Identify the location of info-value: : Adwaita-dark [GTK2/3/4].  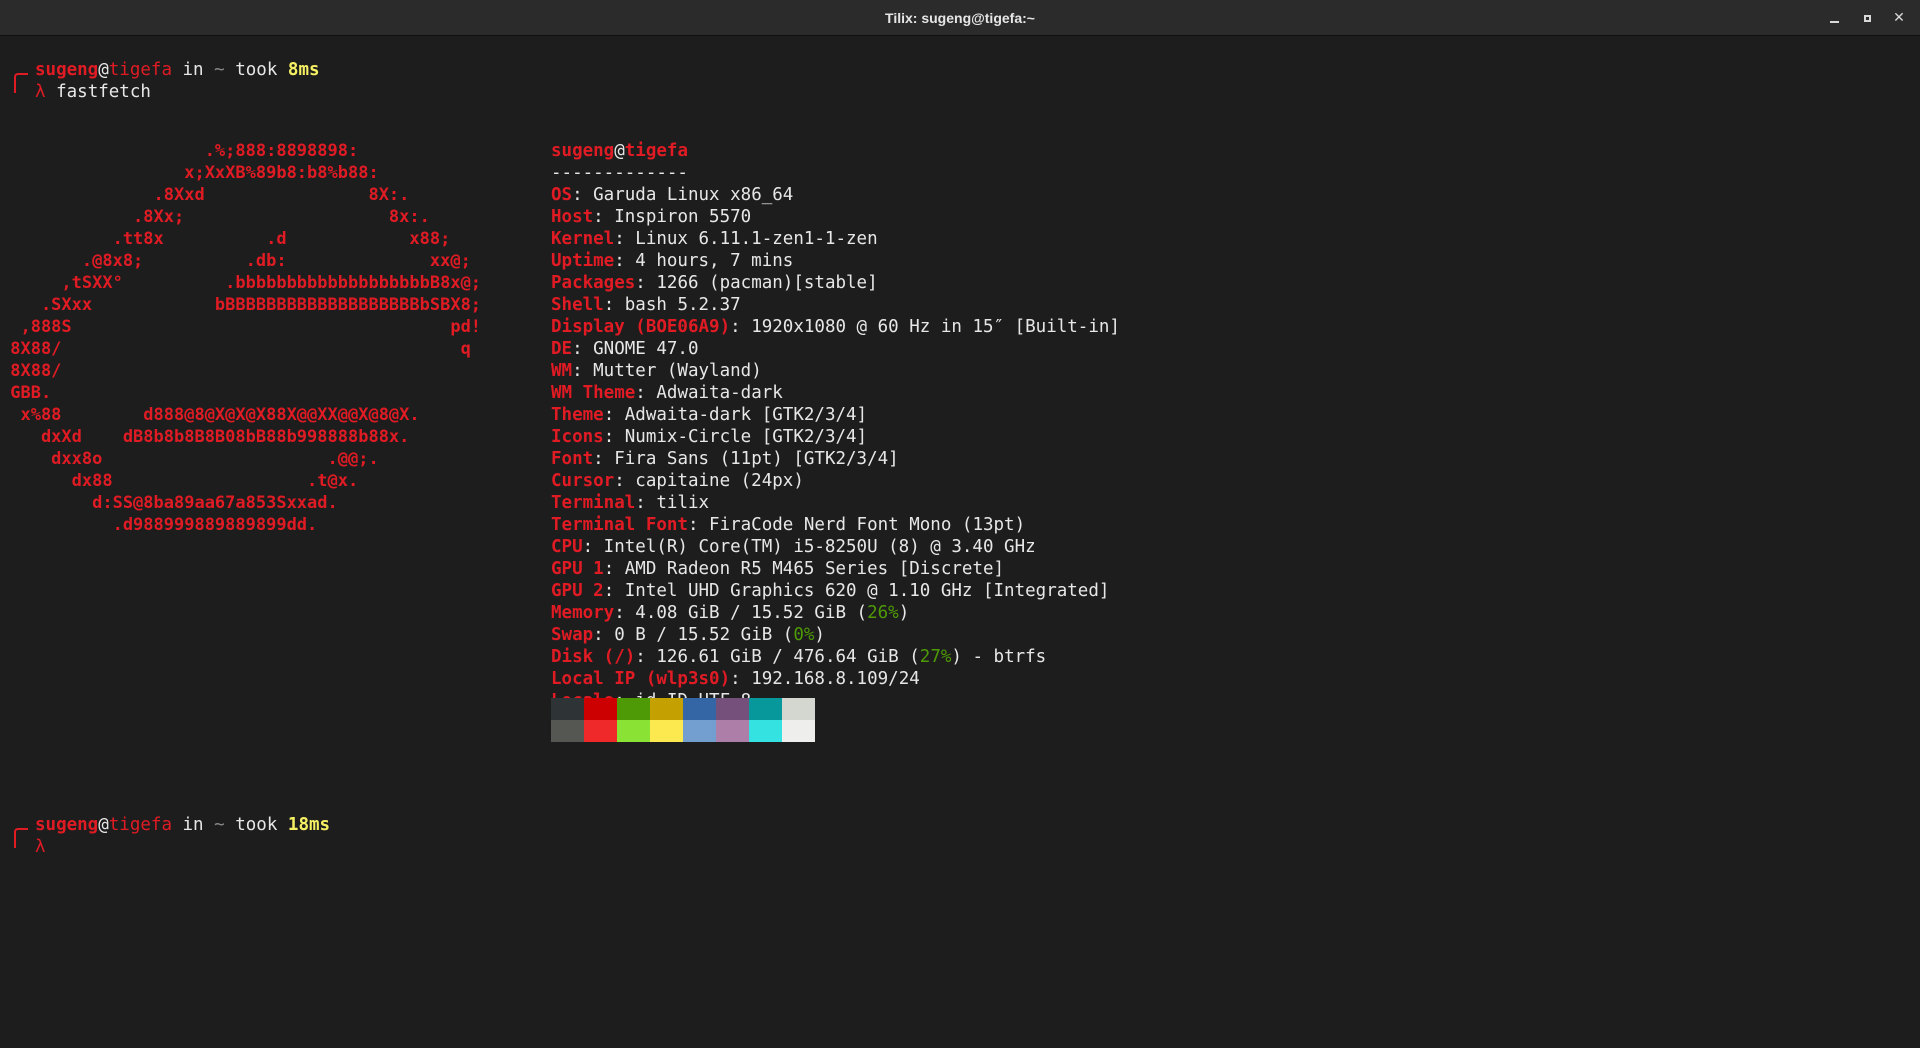
(735, 415).